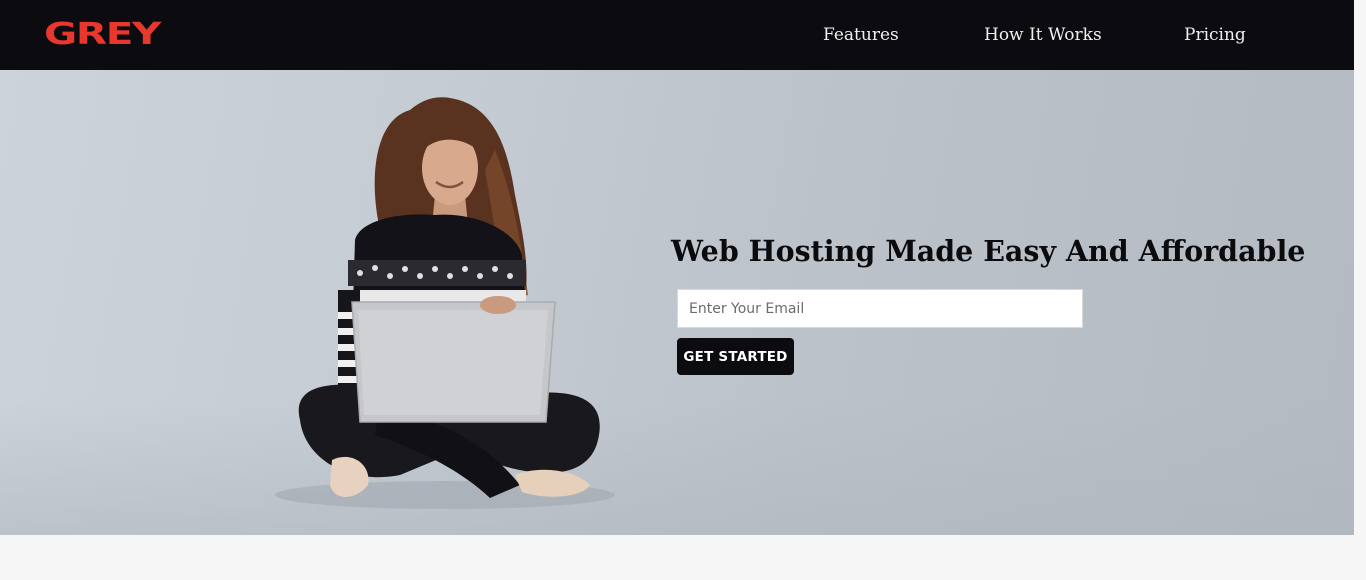  Describe the element at coordinates (880, 308) in the screenshot. I see `email-input` at that location.